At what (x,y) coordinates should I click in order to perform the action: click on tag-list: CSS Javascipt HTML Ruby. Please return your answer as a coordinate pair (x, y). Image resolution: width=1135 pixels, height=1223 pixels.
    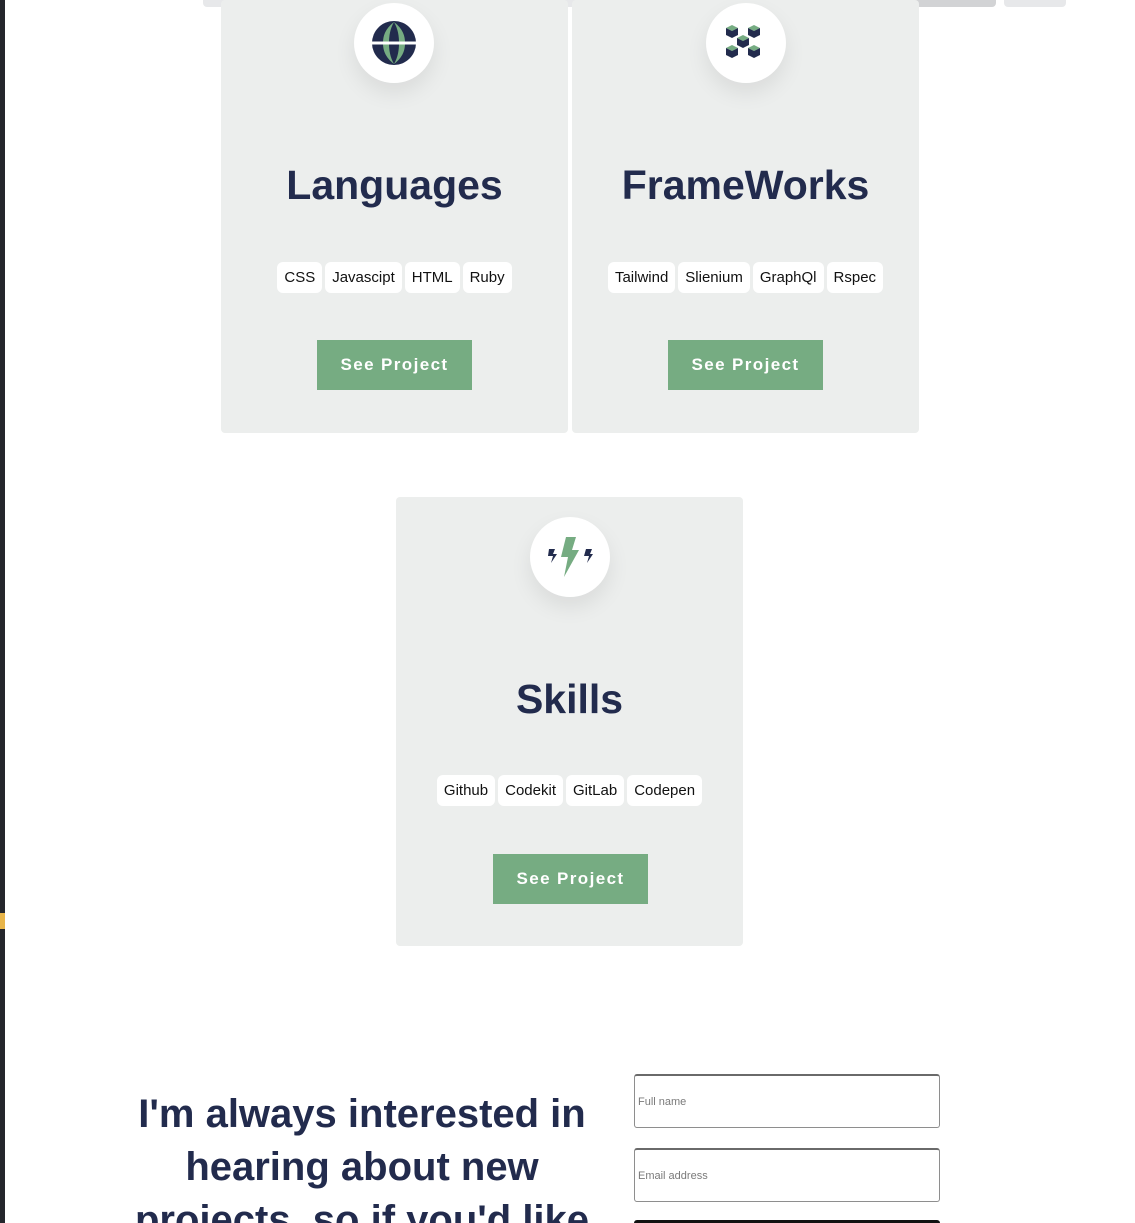
    Looking at the image, I should click on (394, 277).